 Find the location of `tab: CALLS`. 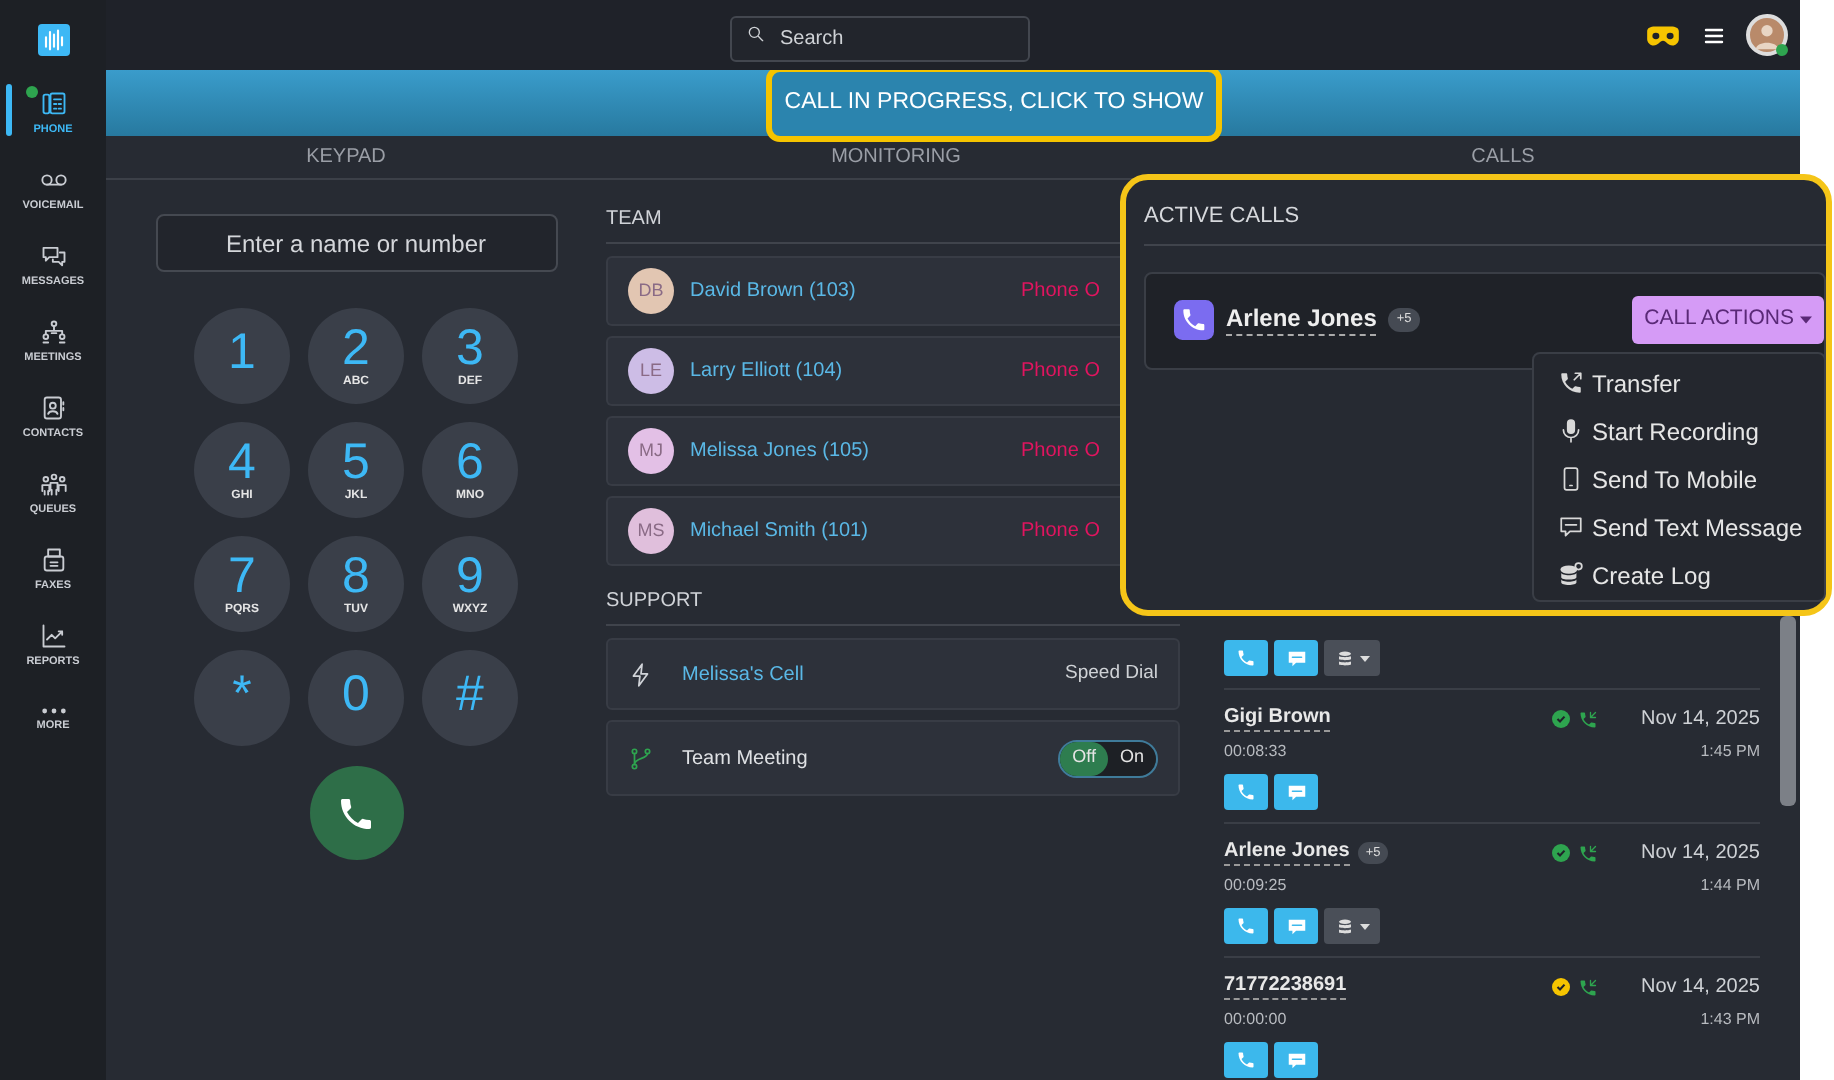

tab: CALLS is located at coordinates (1503, 157).